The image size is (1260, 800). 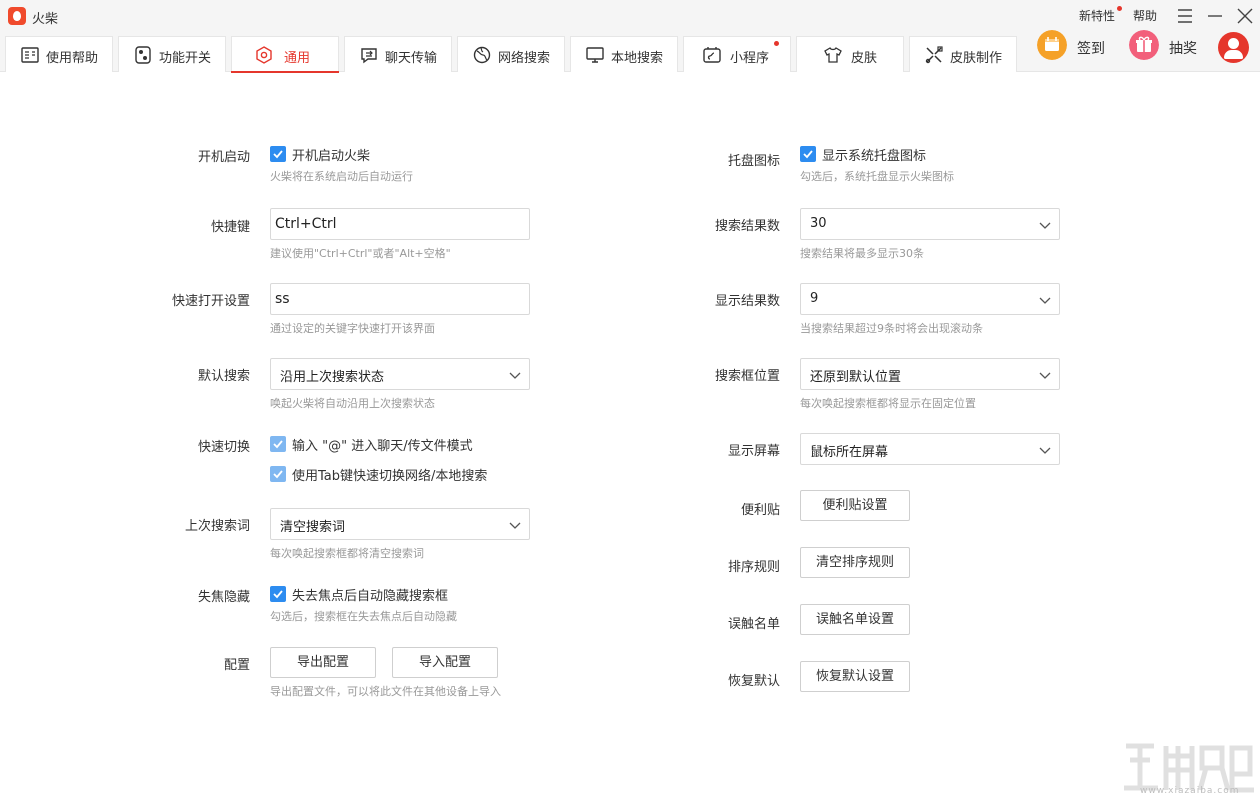 What do you see at coordinates (874, 156) in the screenshot?
I see `tray-checkbox-text: 显示系统托盘图标` at bounding box center [874, 156].